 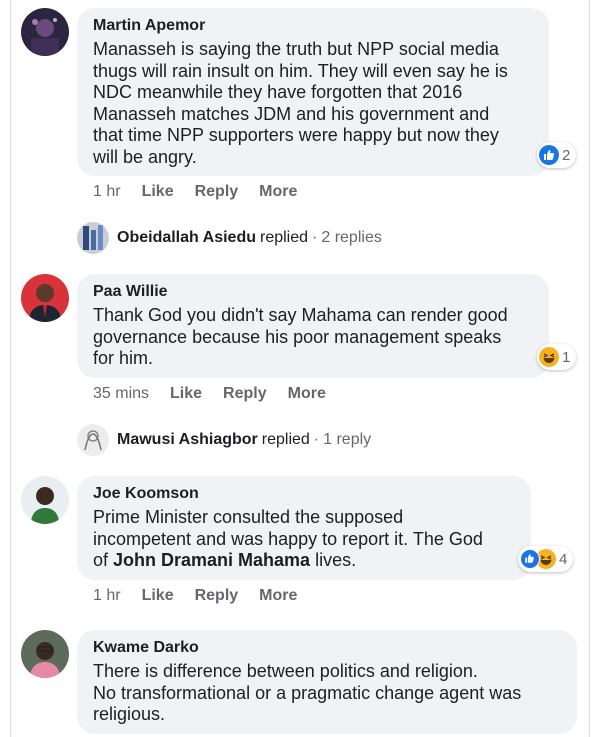 I want to click on reaction-summary: 4, so click(x=546, y=559).